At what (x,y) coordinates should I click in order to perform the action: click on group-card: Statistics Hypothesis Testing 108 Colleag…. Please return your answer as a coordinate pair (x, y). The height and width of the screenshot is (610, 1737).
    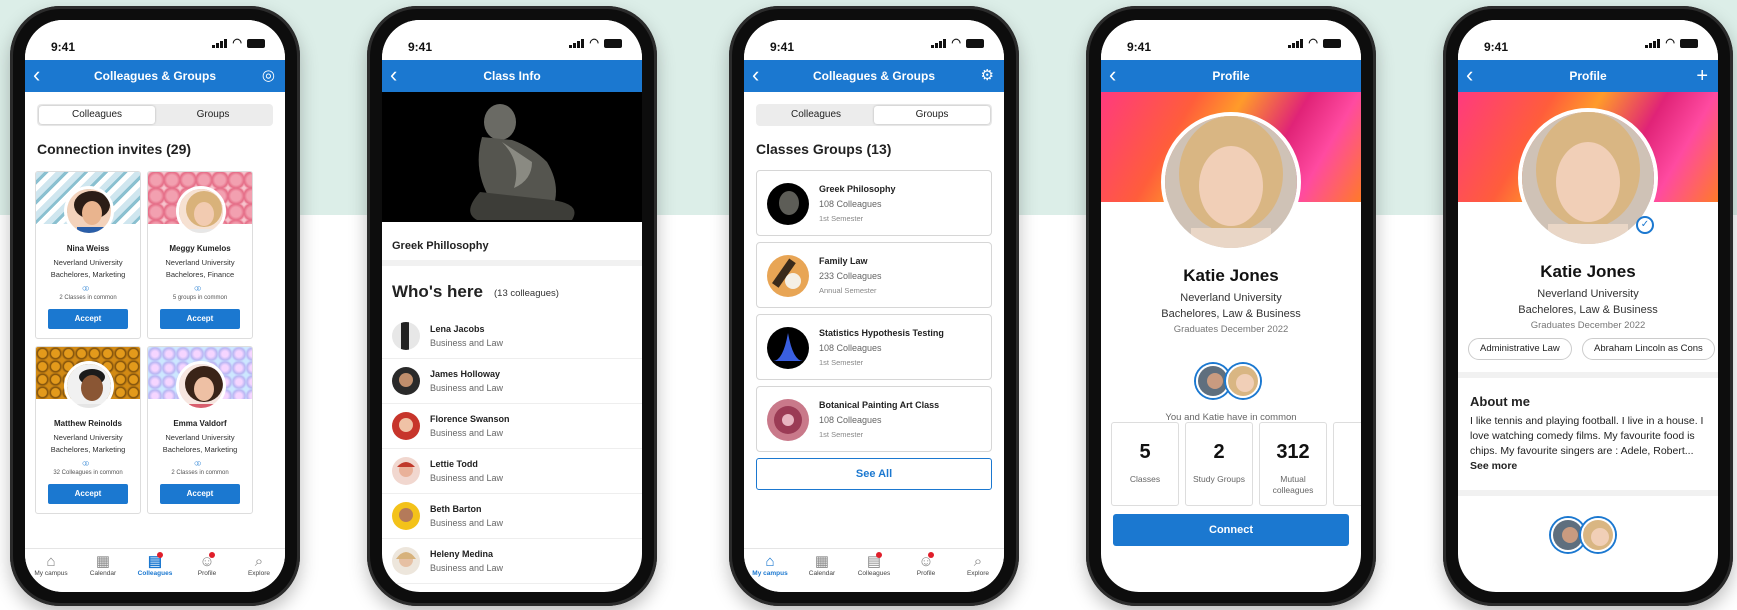
    Looking at the image, I should click on (874, 347).